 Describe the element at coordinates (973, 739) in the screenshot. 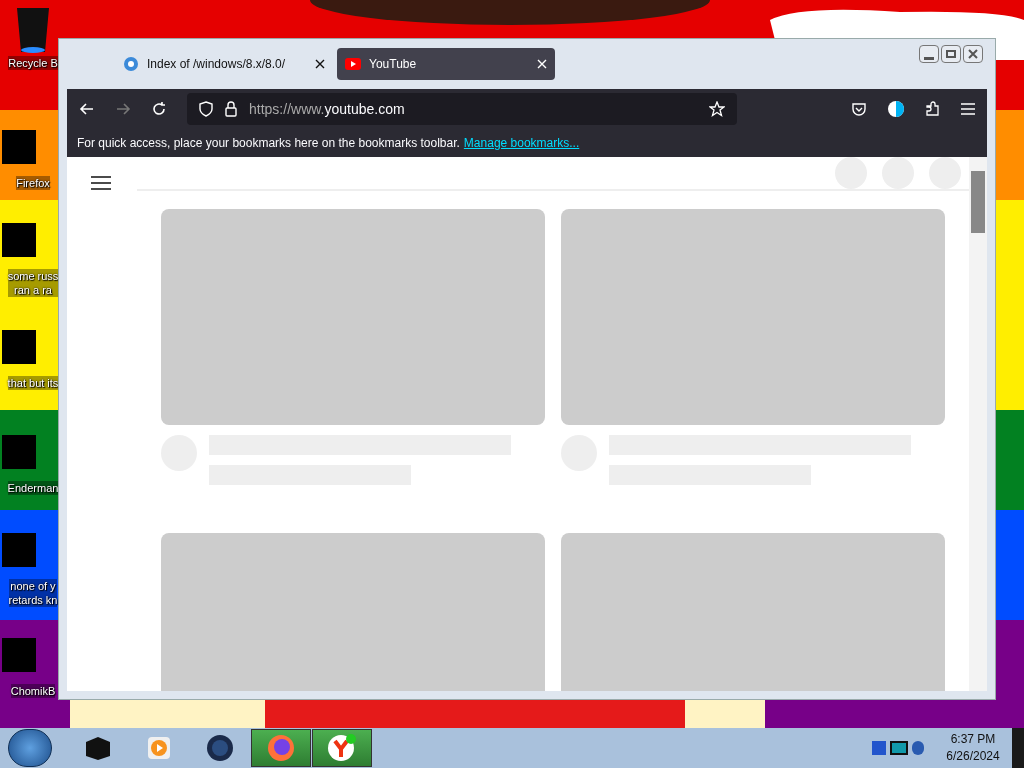

I see `clock-time: 6:37 PM` at that location.